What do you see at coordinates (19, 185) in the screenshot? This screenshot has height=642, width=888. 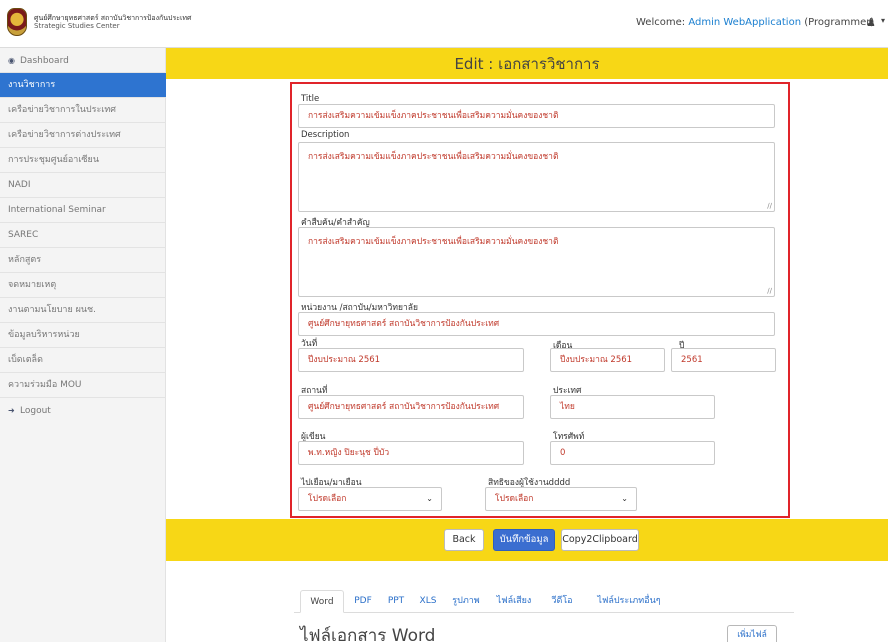 I see `sidebar-item-label: NADI` at bounding box center [19, 185].